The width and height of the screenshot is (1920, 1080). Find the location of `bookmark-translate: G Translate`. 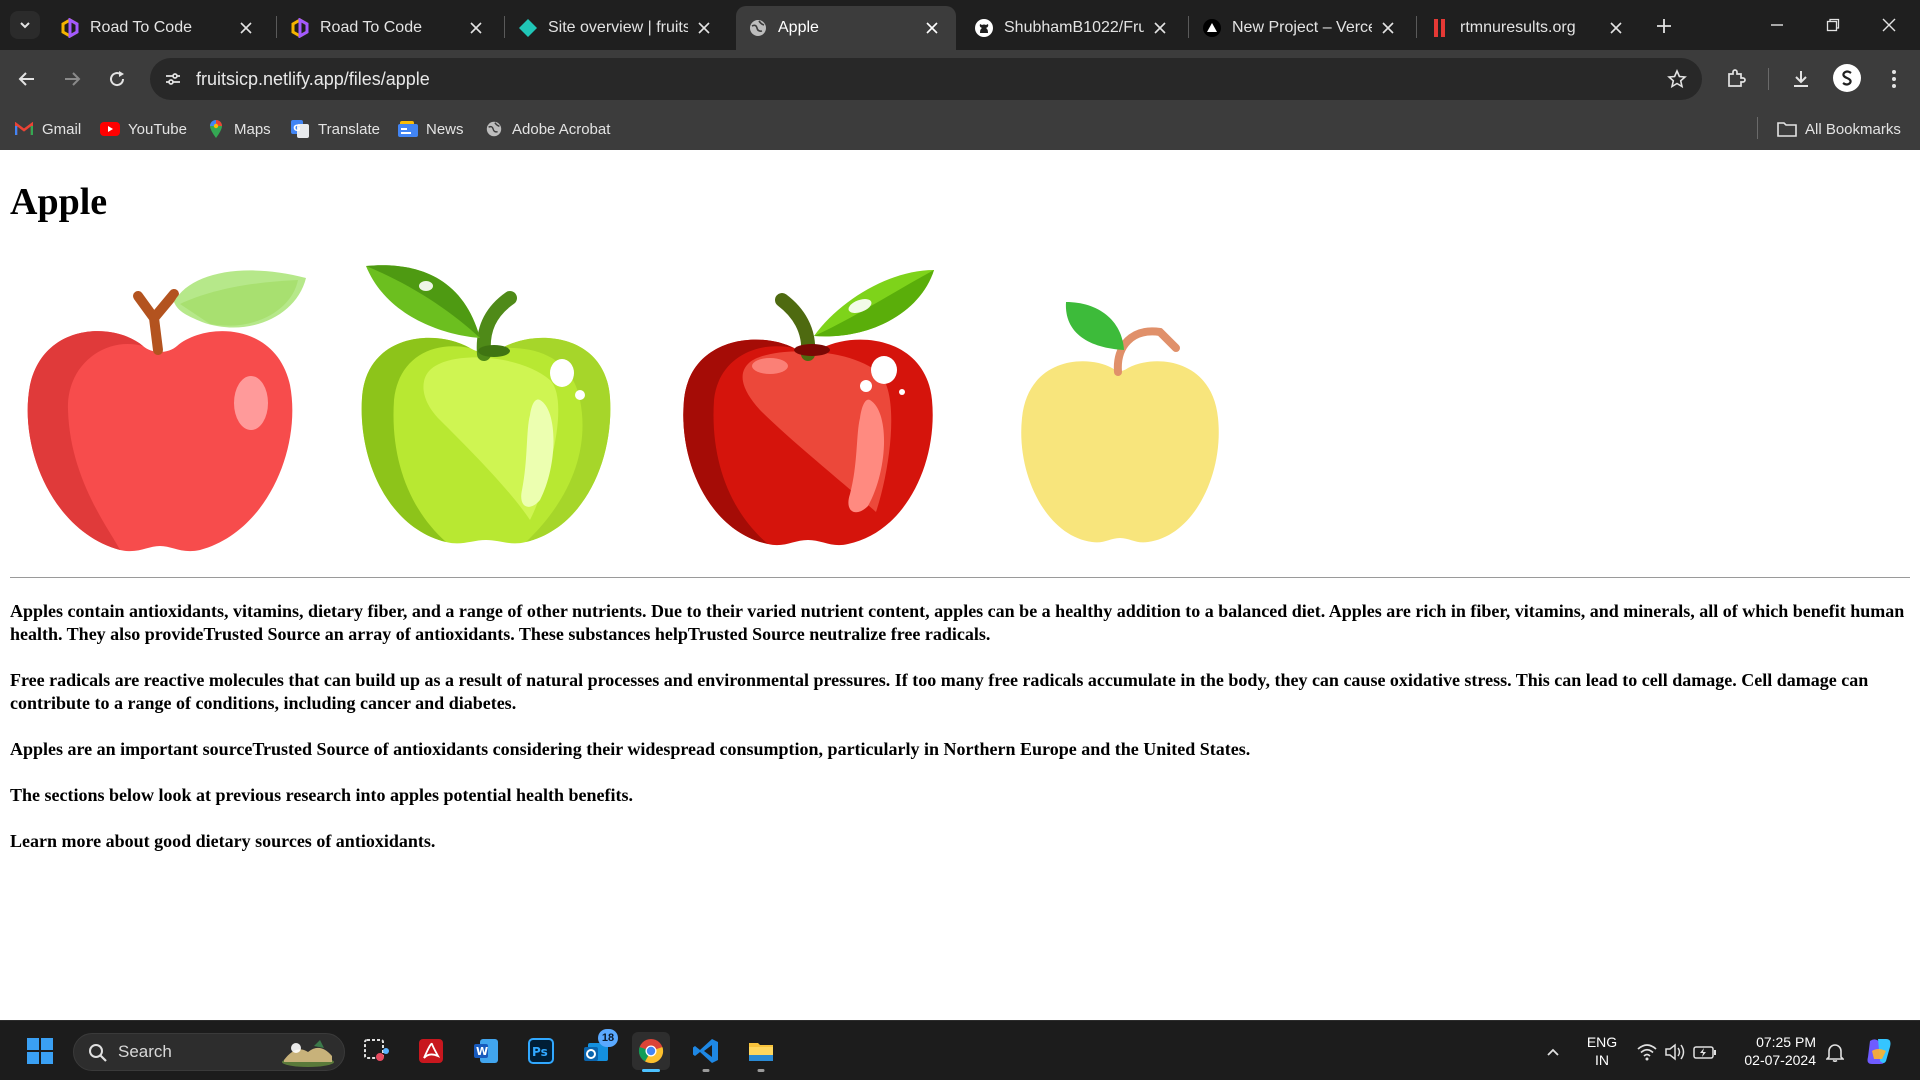

bookmark-translate: G Translate is located at coordinates (335, 129).